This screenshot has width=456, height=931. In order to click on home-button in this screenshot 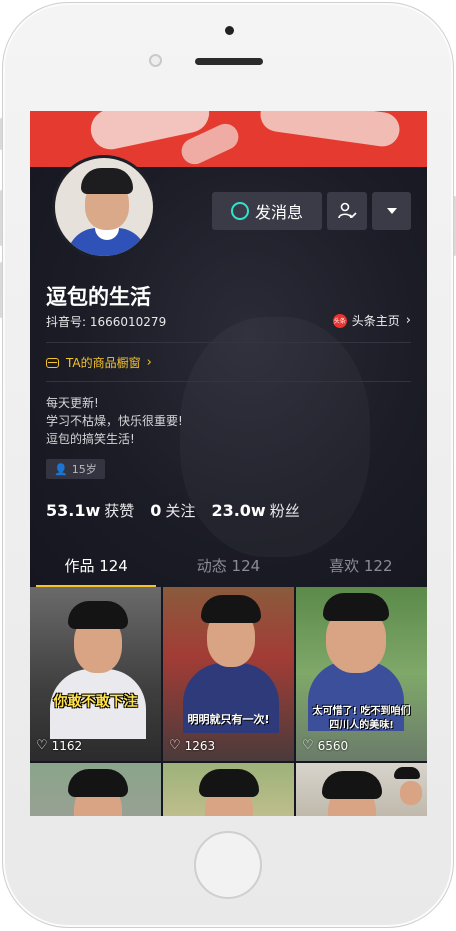, I will do `click(228, 865)`.